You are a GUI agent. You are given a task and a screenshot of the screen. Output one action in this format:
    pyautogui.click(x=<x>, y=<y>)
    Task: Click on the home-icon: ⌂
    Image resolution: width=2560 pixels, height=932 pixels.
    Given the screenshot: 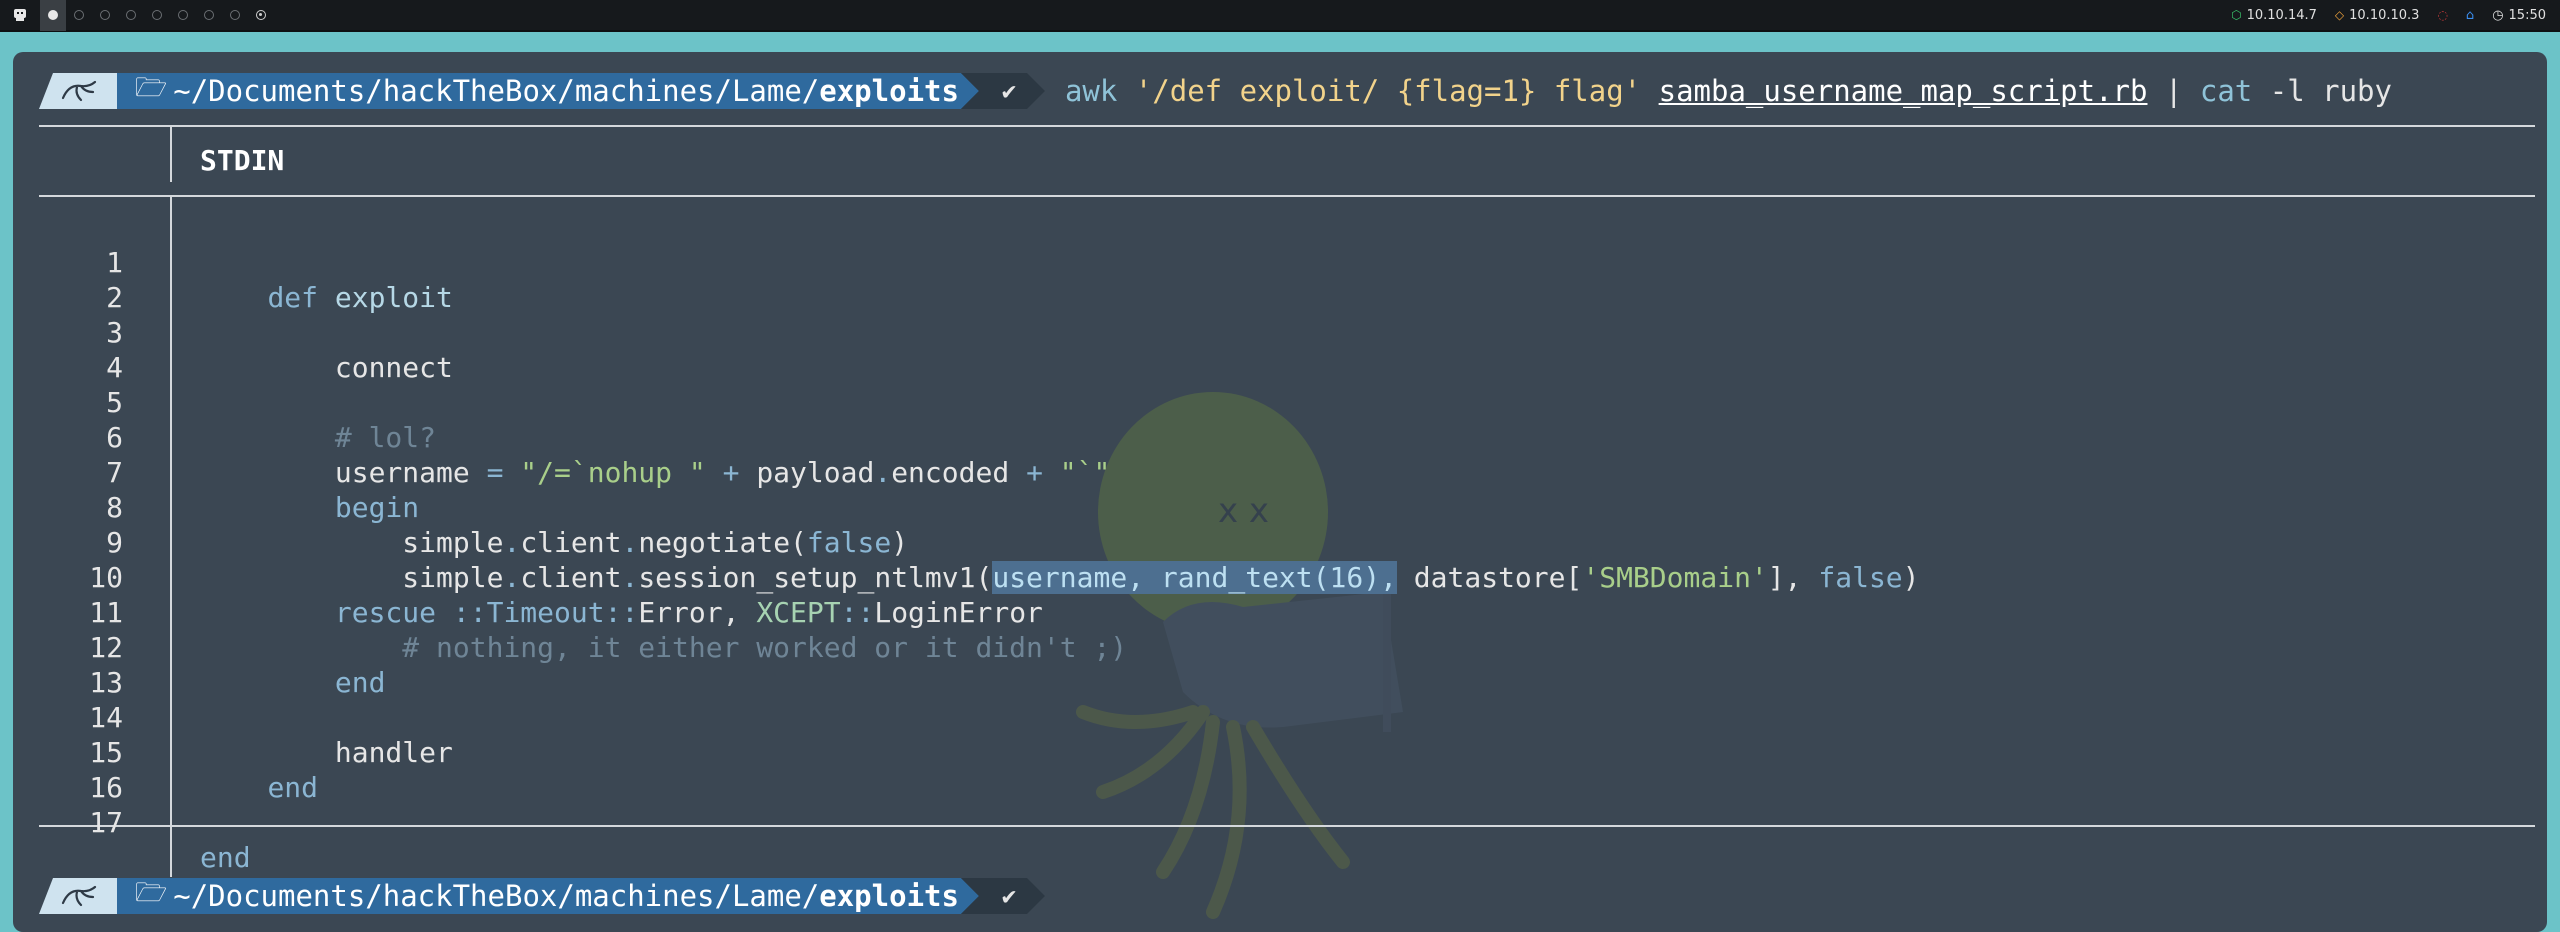 What is the action you would take?
    pyautogui.click(x=2470, y=15)
    